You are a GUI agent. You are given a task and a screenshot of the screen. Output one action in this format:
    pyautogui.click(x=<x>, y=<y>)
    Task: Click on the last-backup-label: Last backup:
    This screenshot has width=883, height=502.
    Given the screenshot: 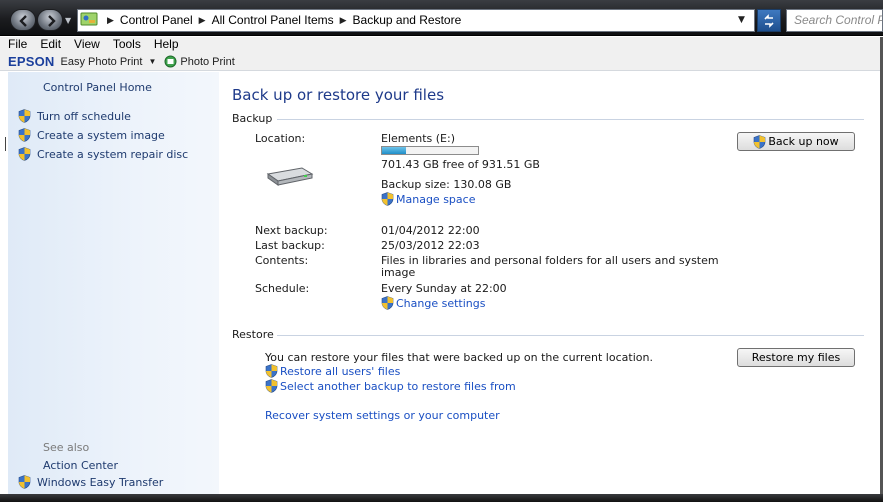 What is the action you would take?
    pyautogui.click(x=290, y=245)
    